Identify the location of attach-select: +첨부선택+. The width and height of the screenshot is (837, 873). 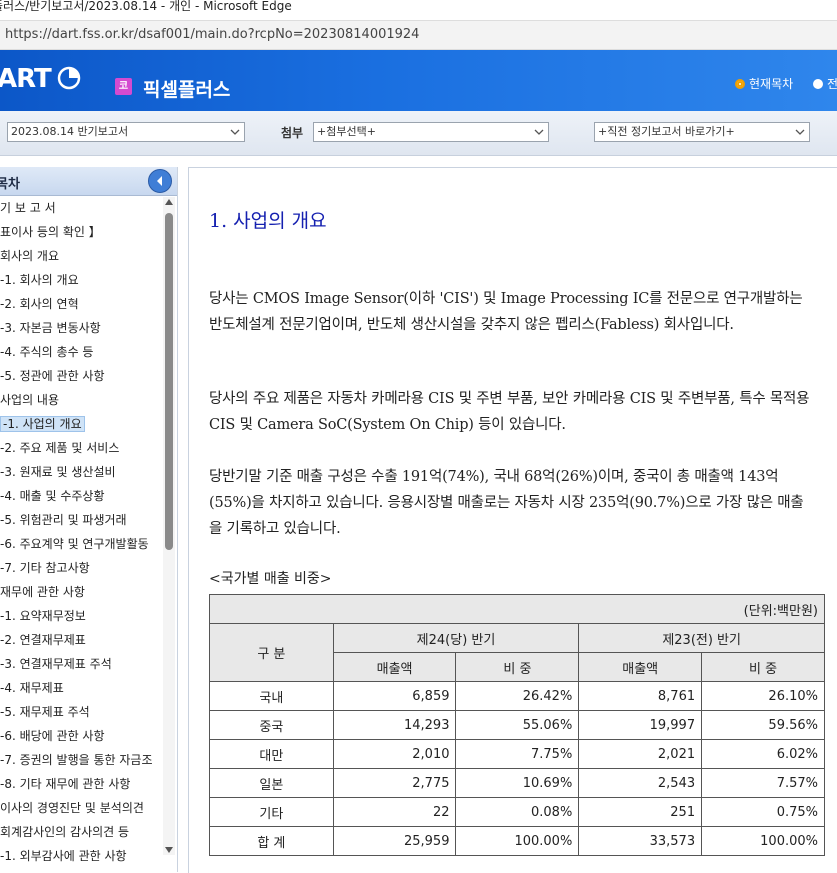
(431, 132).